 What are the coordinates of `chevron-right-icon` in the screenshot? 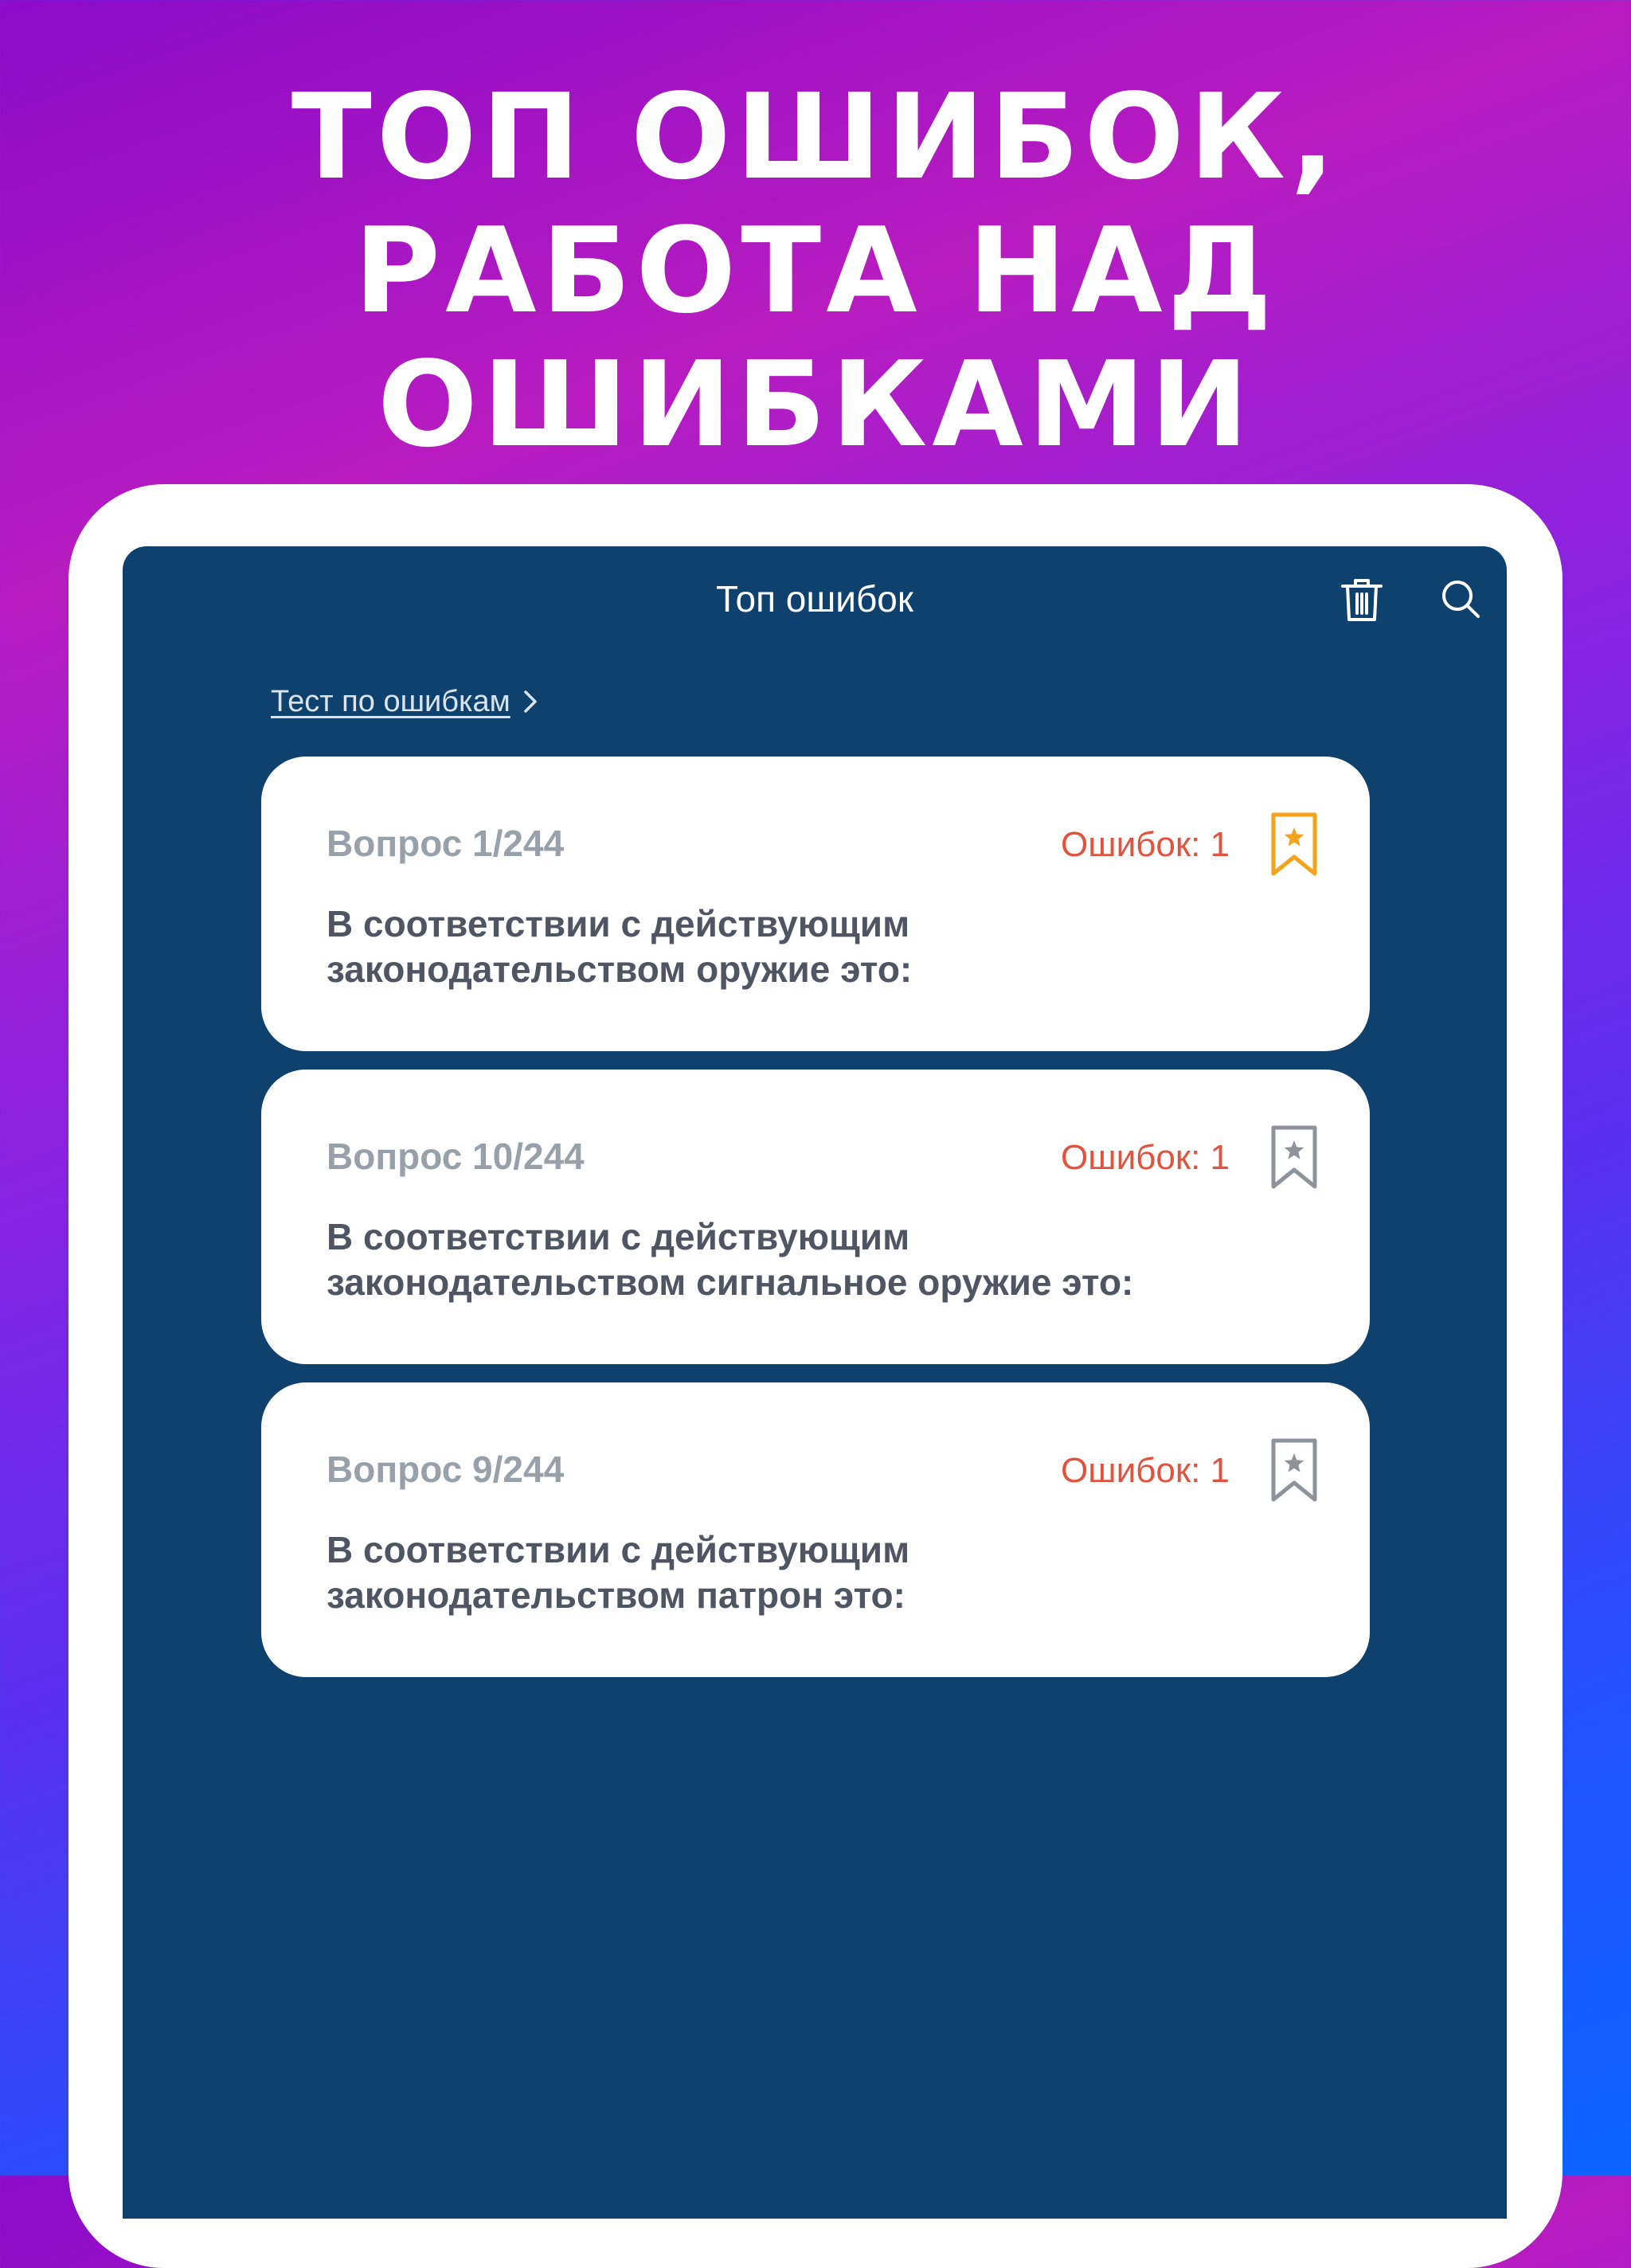 It's located at (530, 701).